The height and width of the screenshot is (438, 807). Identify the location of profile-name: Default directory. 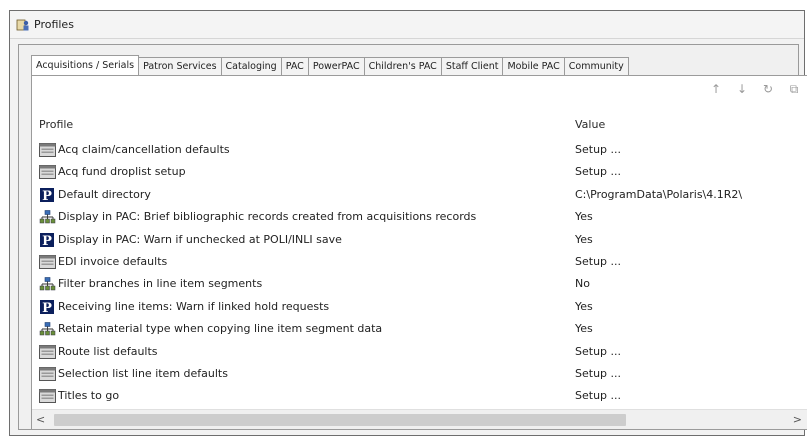
(104, 194).